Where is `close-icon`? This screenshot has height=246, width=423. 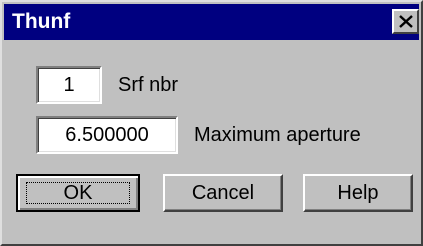
close-icon is located at coordinates (406, 21).